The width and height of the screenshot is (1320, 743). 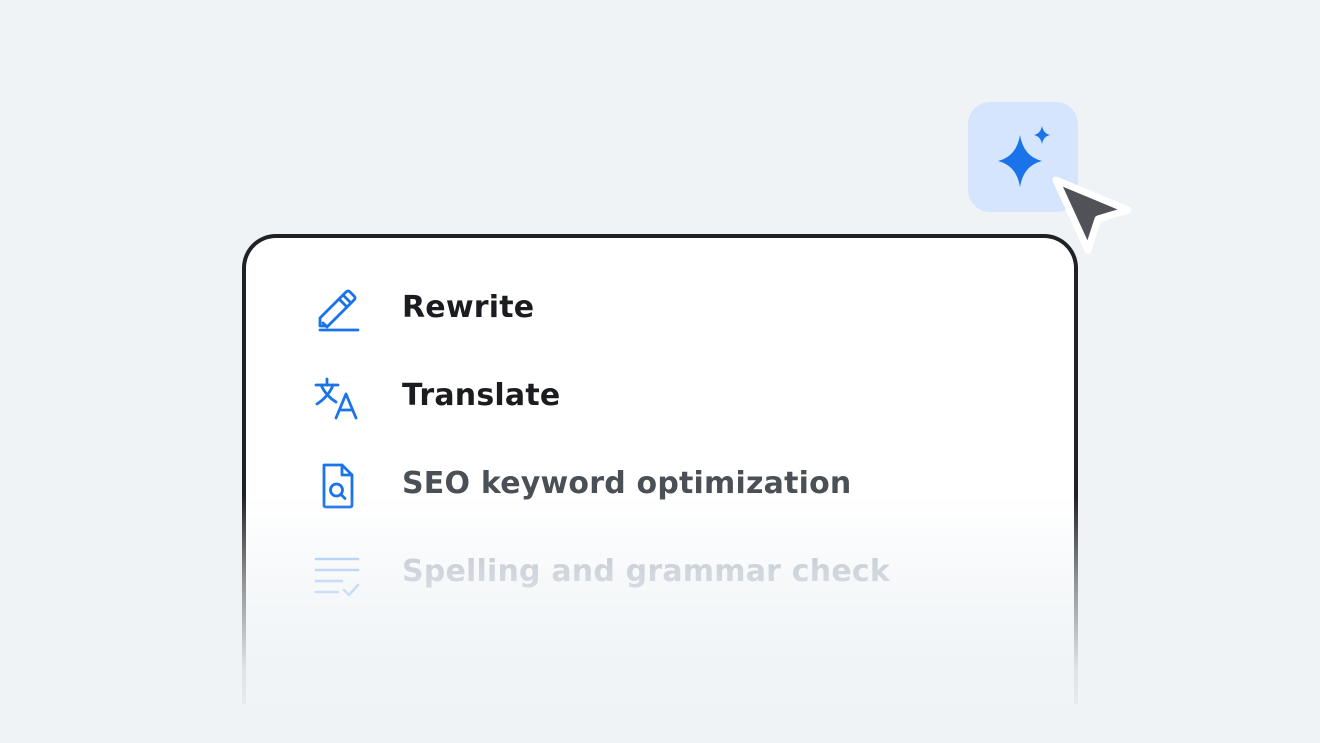 I want to click on menu-item-seo-keyword-optimization: SEO keyword optimization, so click(x=660, y=484).